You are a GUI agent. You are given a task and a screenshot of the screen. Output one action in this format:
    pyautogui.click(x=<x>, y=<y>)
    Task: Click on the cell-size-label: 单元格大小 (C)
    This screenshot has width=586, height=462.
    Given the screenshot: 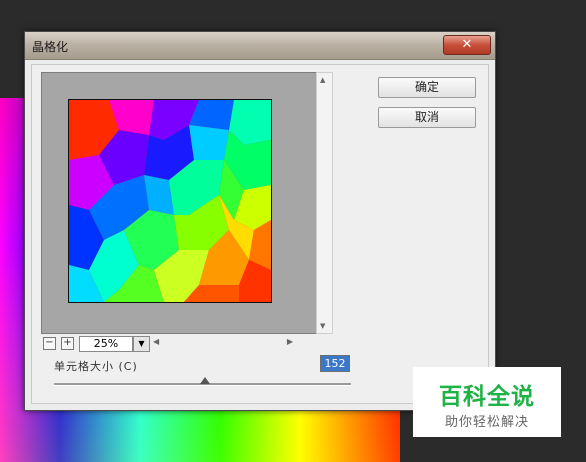 What is the action you would take?
    pyautogui.click(x=96, y=366)
    